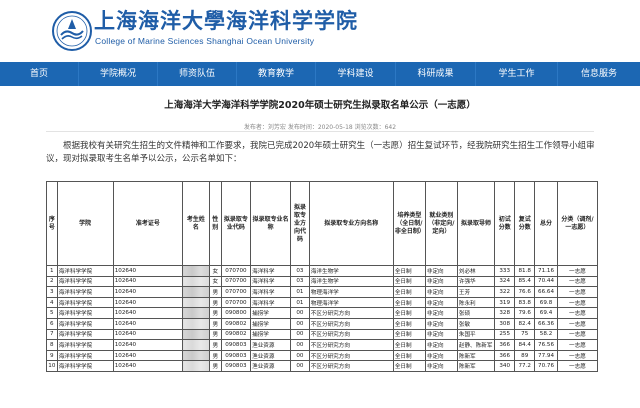 This screenshot has width=640, height=408. What do you see at coordinates (505, 281) in the screenshot?
I see `table-cell: 324` at bounding box center [505, 281].